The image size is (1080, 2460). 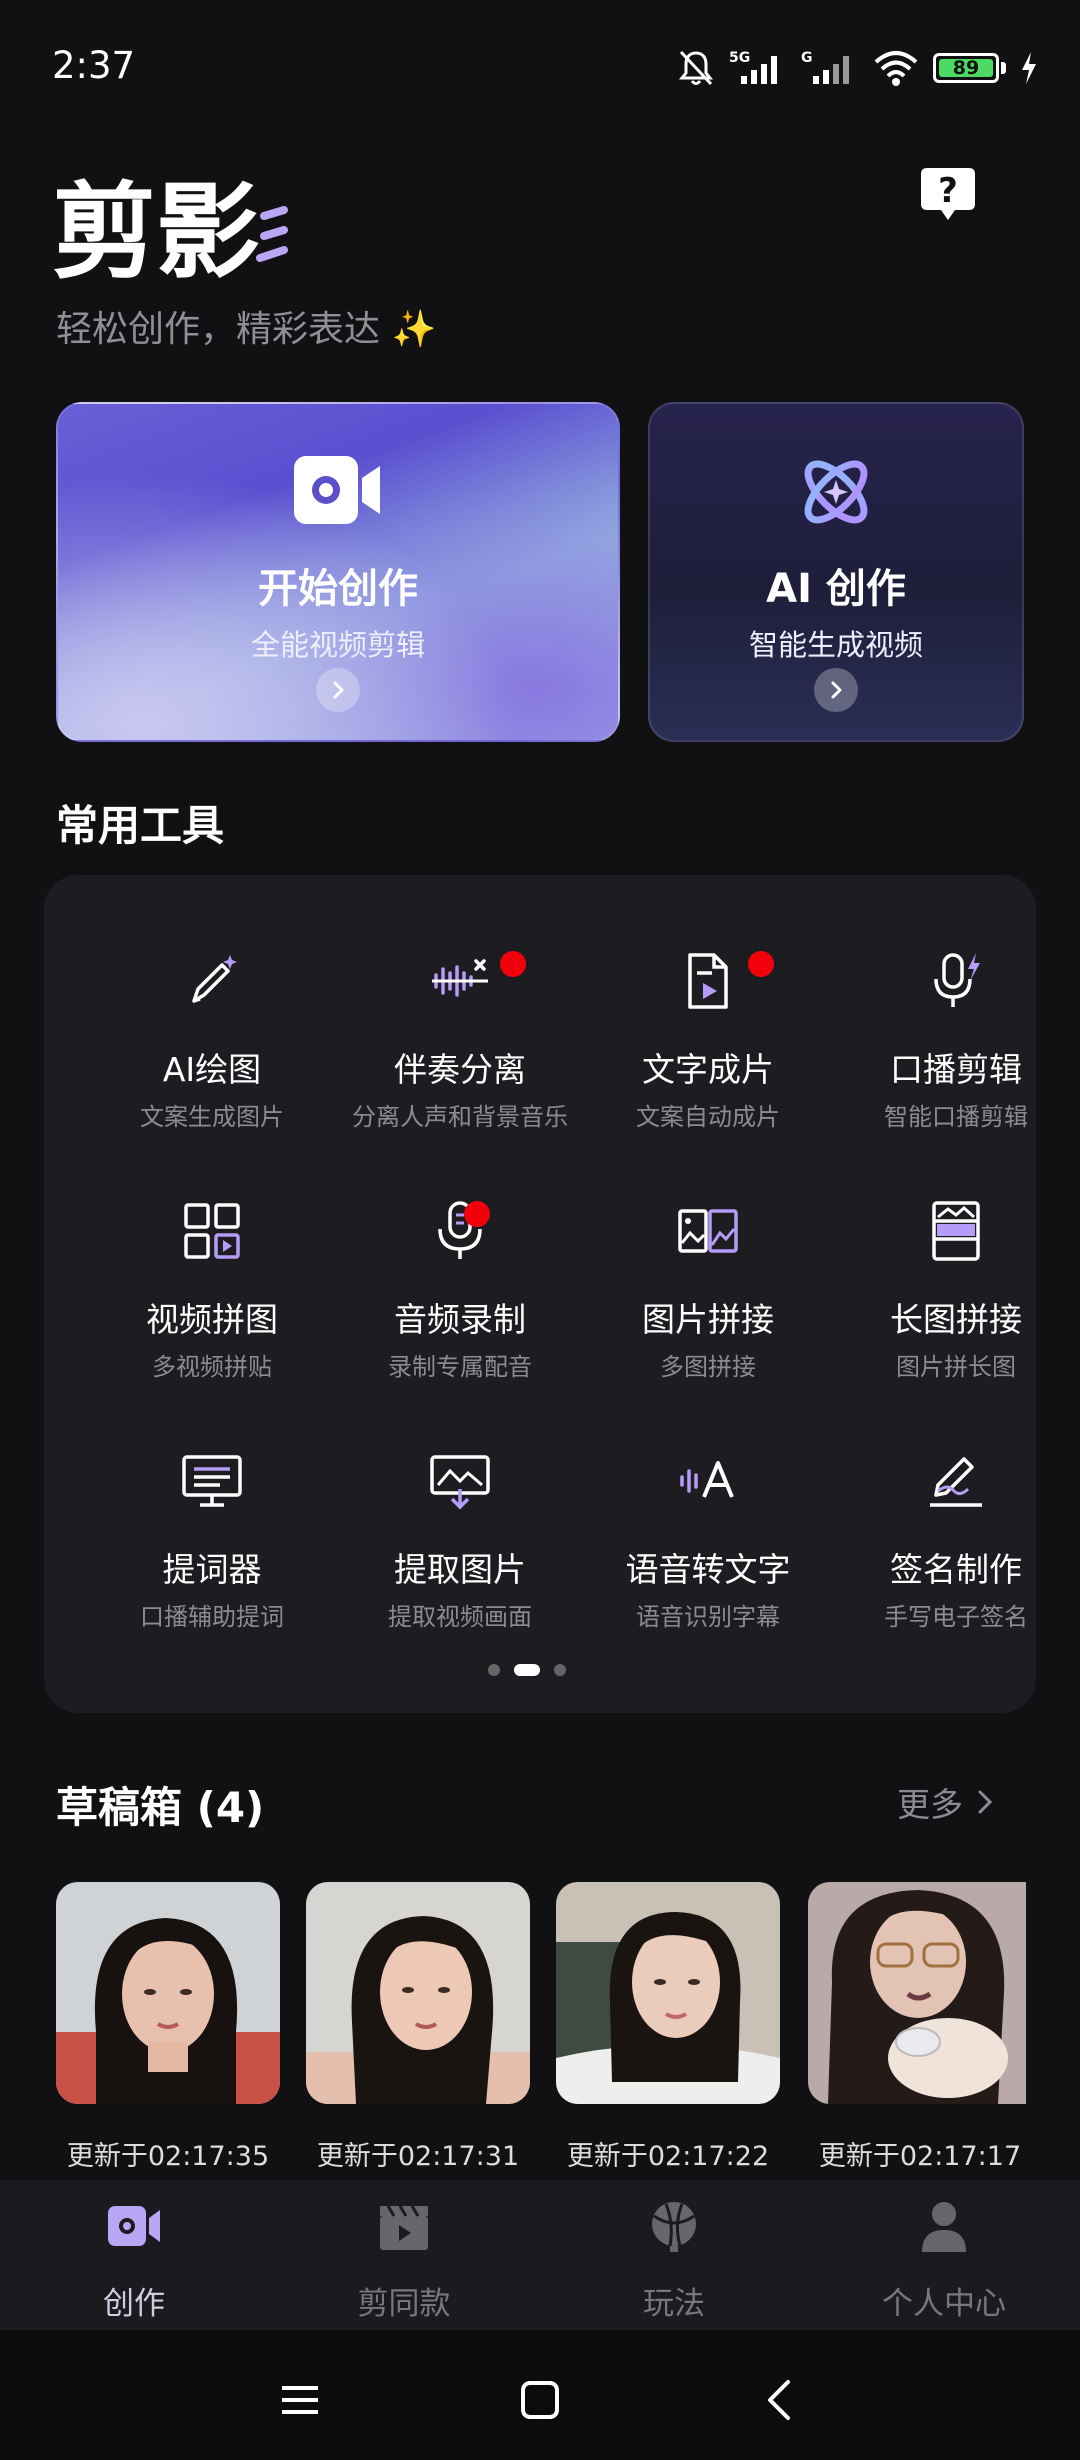 What do you see at coordinates (212, 1617) in the screenshot?
I see `tool-subtitle: 口播辅助提词` at bounding box center [212, 1617].